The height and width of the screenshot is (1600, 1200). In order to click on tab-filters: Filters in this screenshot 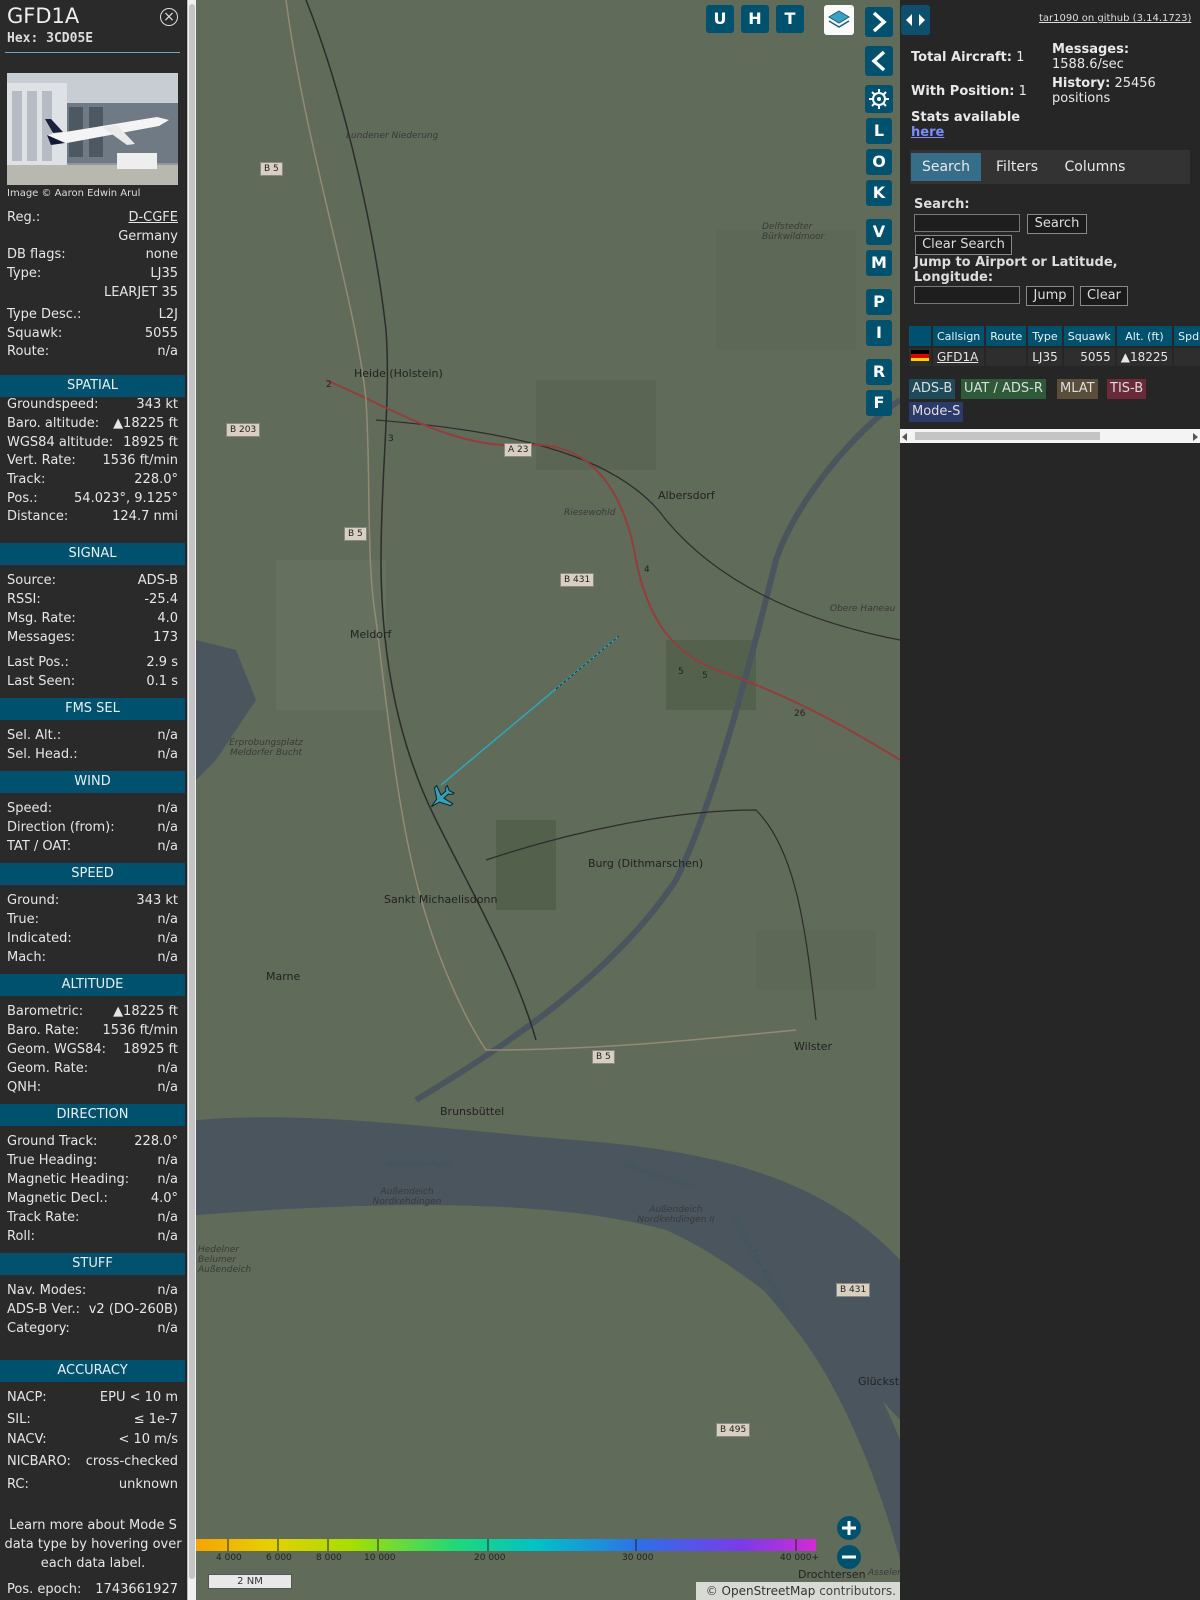, I will do `click(1017, 167)`.